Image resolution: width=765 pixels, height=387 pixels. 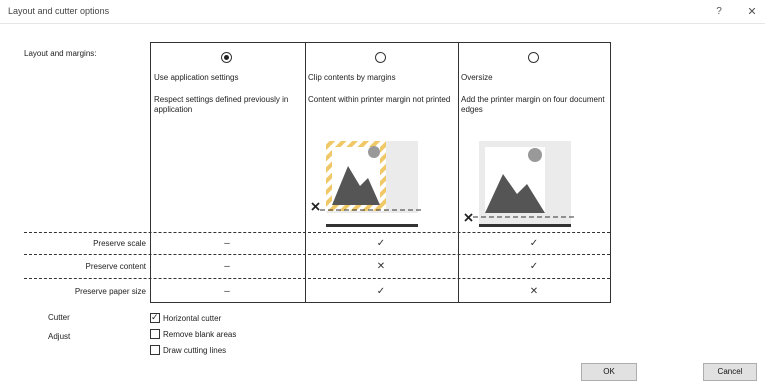 What do you see at coordinates (382, 12) in the screenshot?
I see `title-bar: Layout and cutter options ? ✕` at bounding box center [382, 12].